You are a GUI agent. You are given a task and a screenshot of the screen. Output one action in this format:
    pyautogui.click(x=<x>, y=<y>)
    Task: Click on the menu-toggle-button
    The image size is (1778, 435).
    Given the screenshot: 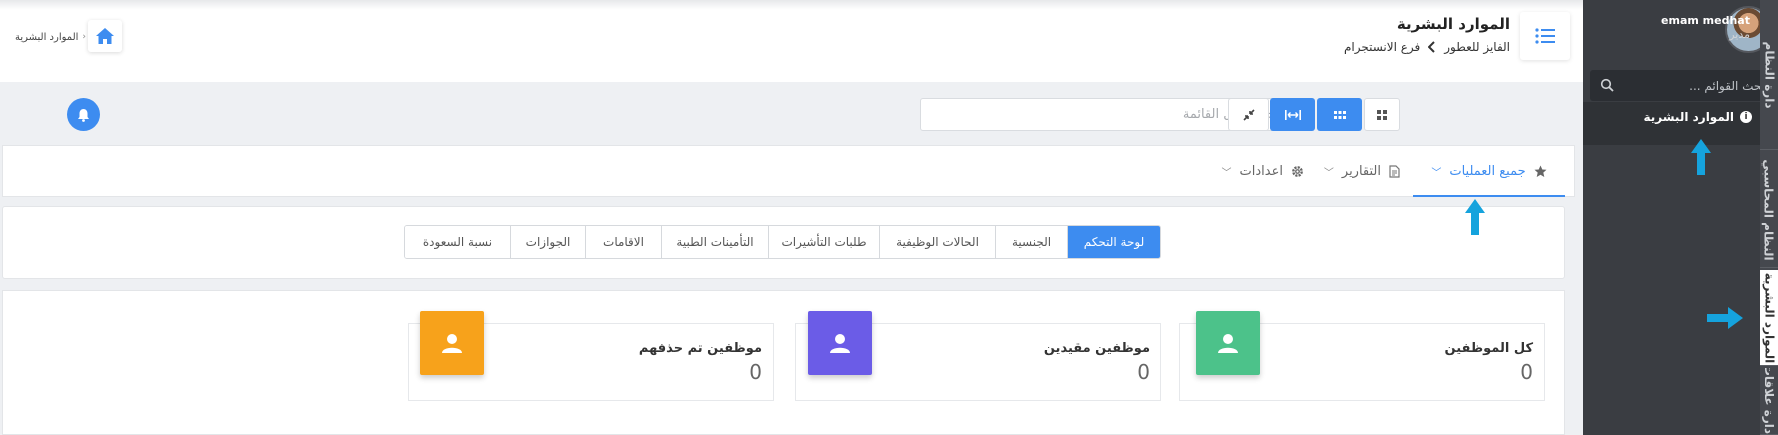 What is the action you would take?
    pyautogui.click(x=1545, y=36)
    